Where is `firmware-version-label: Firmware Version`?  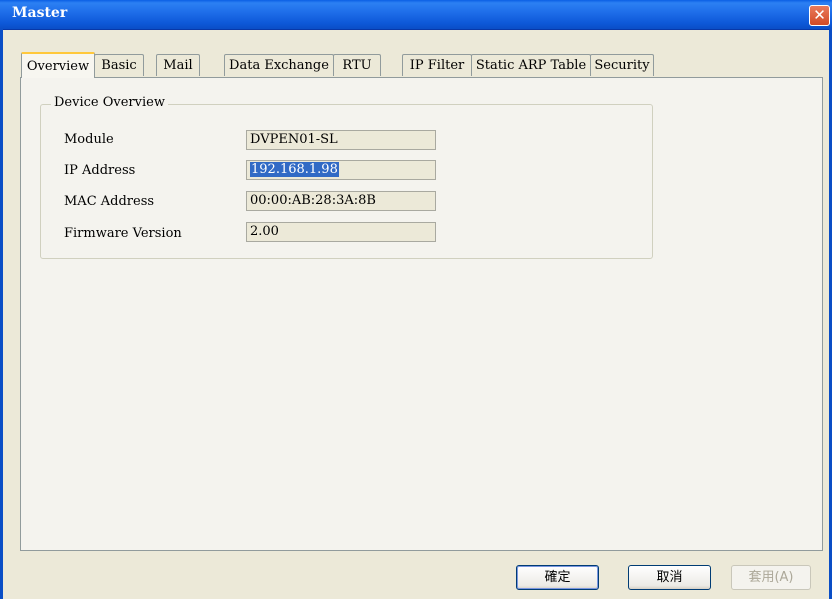
firmware-version-label: Firmware Version is located at coordinates (123, 233).